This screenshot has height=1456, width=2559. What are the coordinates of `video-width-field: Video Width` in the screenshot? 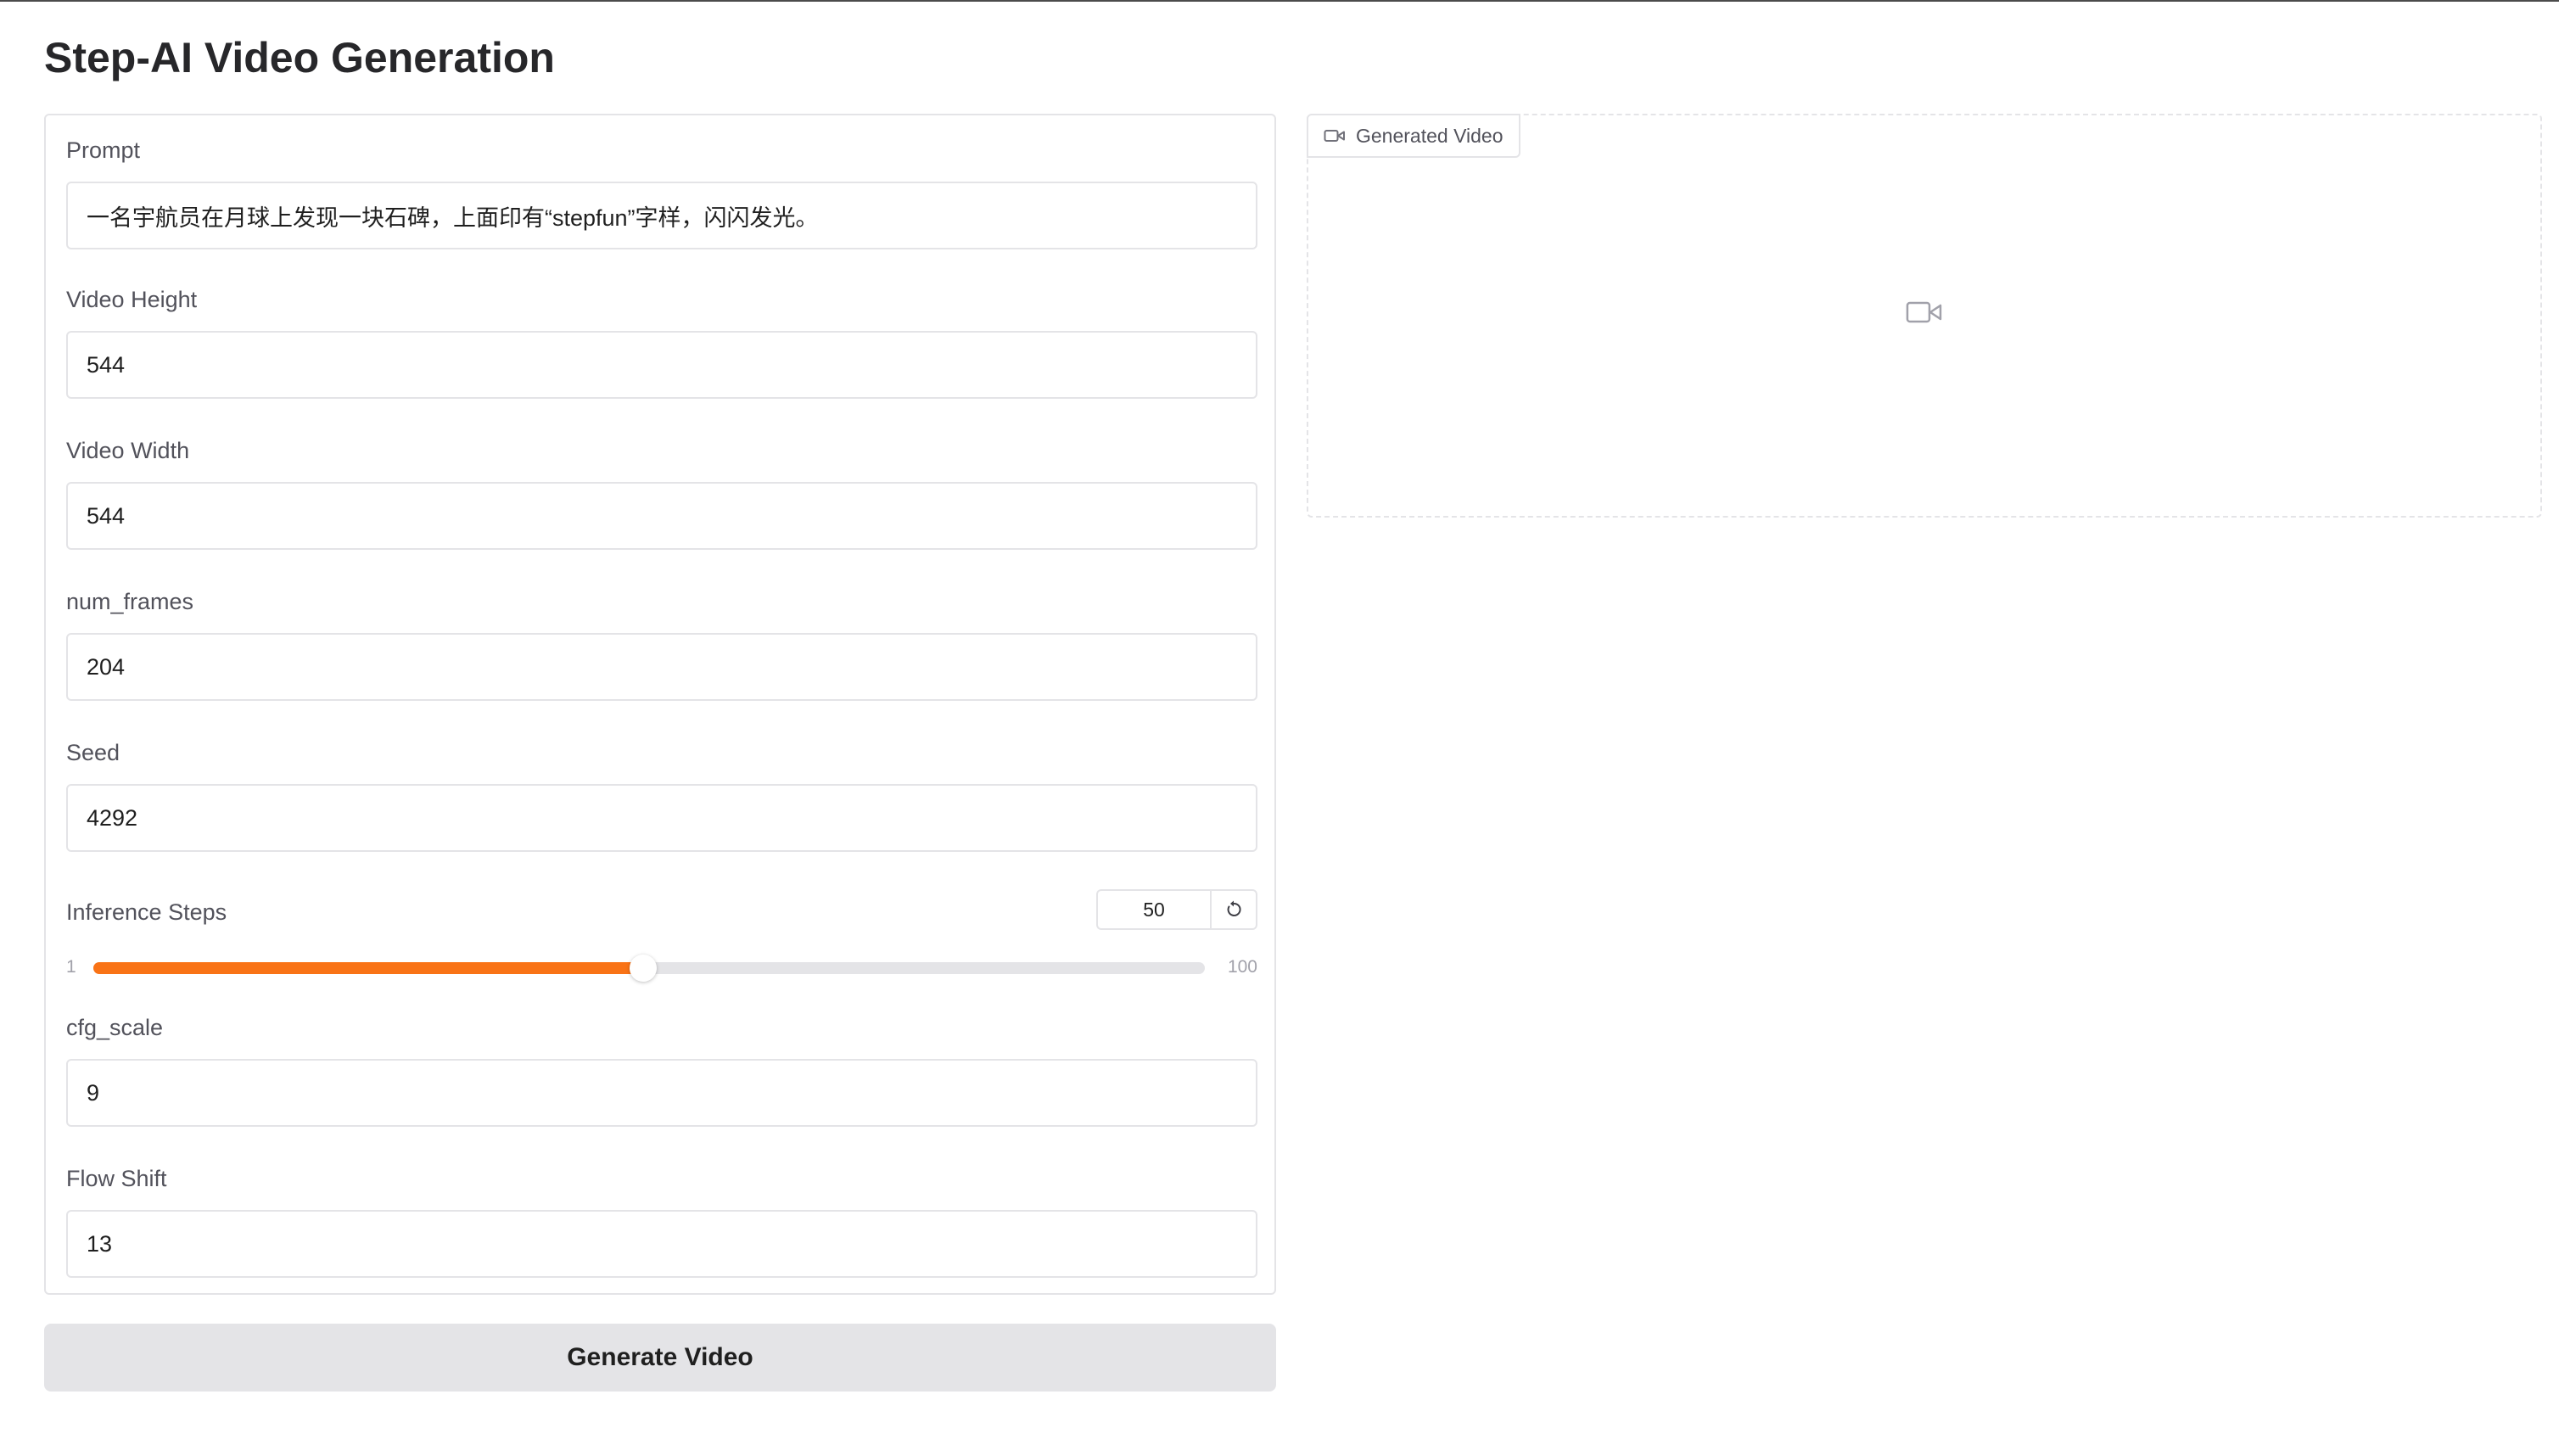 It's located at (661, 493).